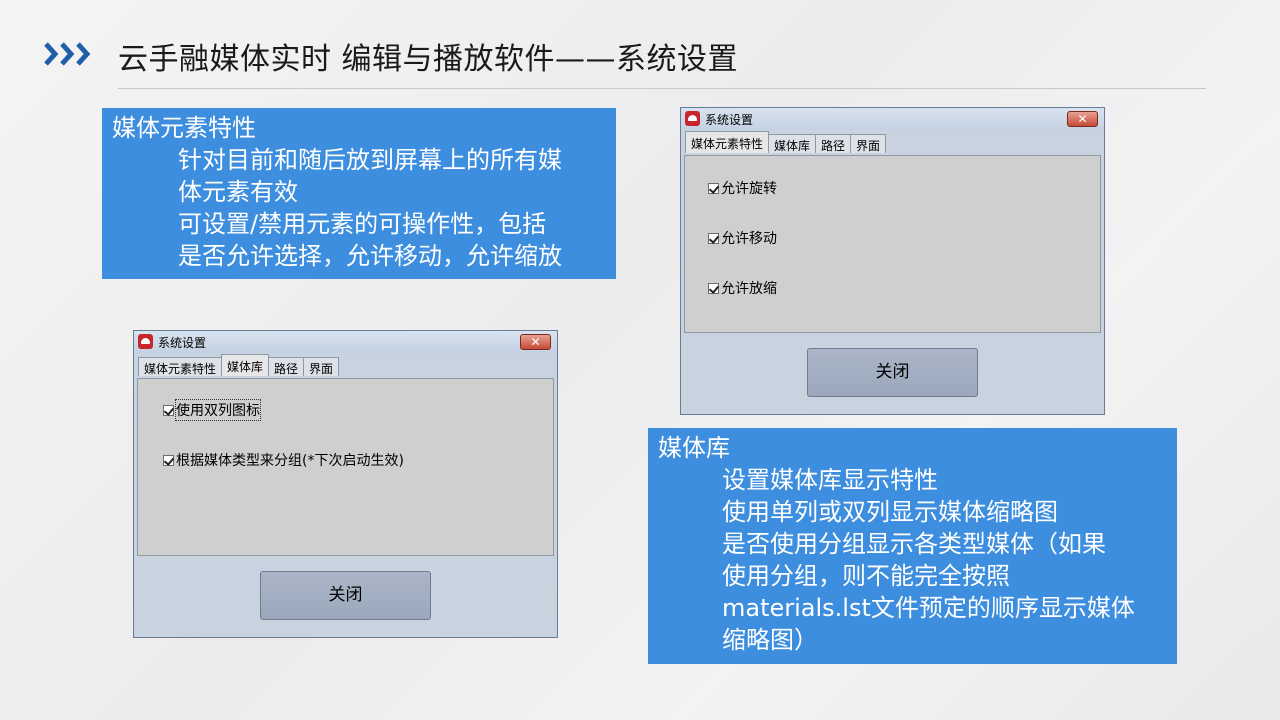 The image size is (1280, 720). Describe the element at coordinates (184, 128) in the screenshot. I see `info-heading: 媒体元素特性` at that location.